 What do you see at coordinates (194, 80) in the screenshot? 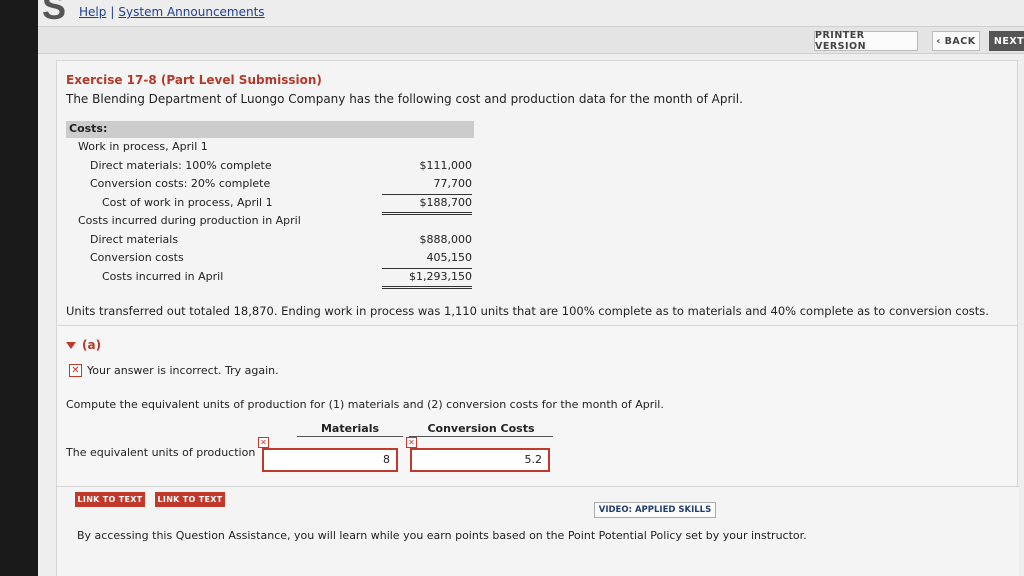
I see `exercise-title: Exercise 17-8 (Part Level Submission)` at bounding box center [194, 80].